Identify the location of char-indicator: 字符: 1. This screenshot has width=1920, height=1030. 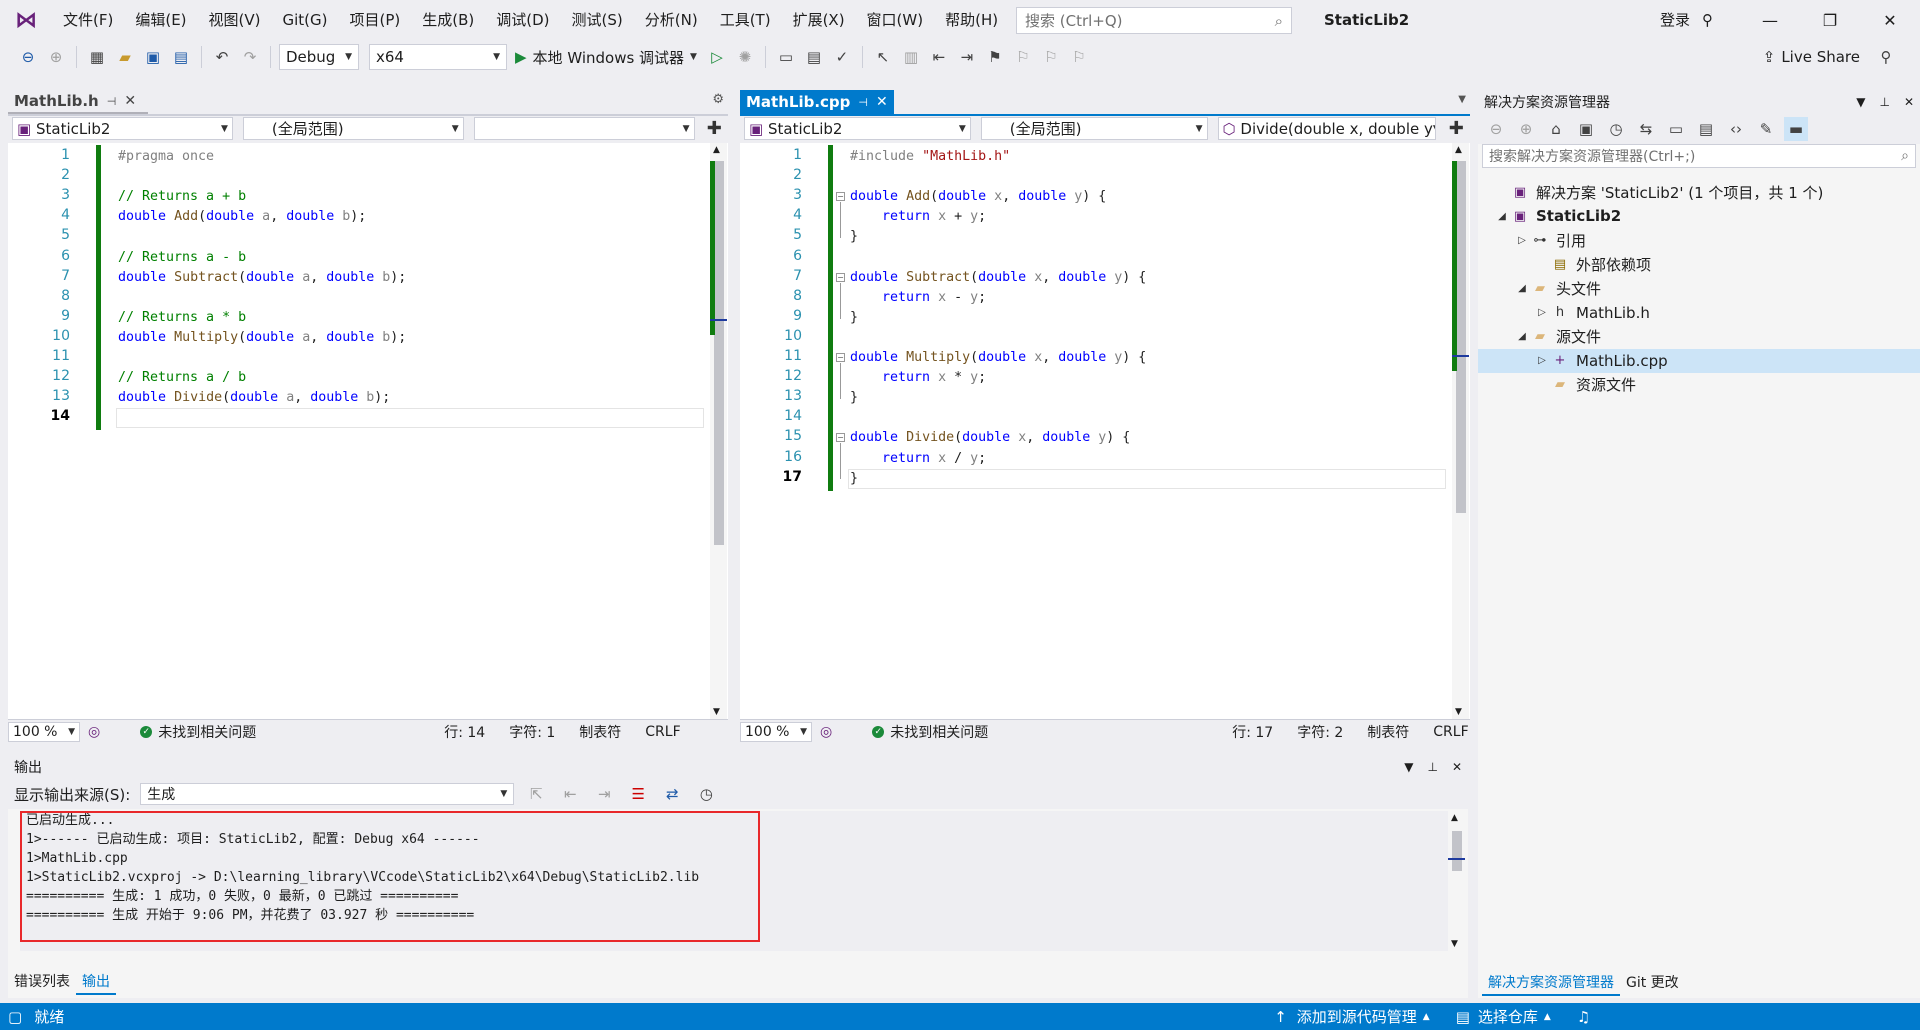
(532, 732).